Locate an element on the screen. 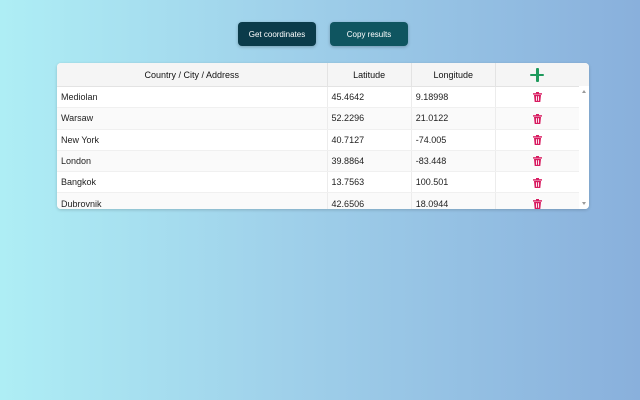  cell-latitude: 52.2296 is located at coordinates (369, 118).